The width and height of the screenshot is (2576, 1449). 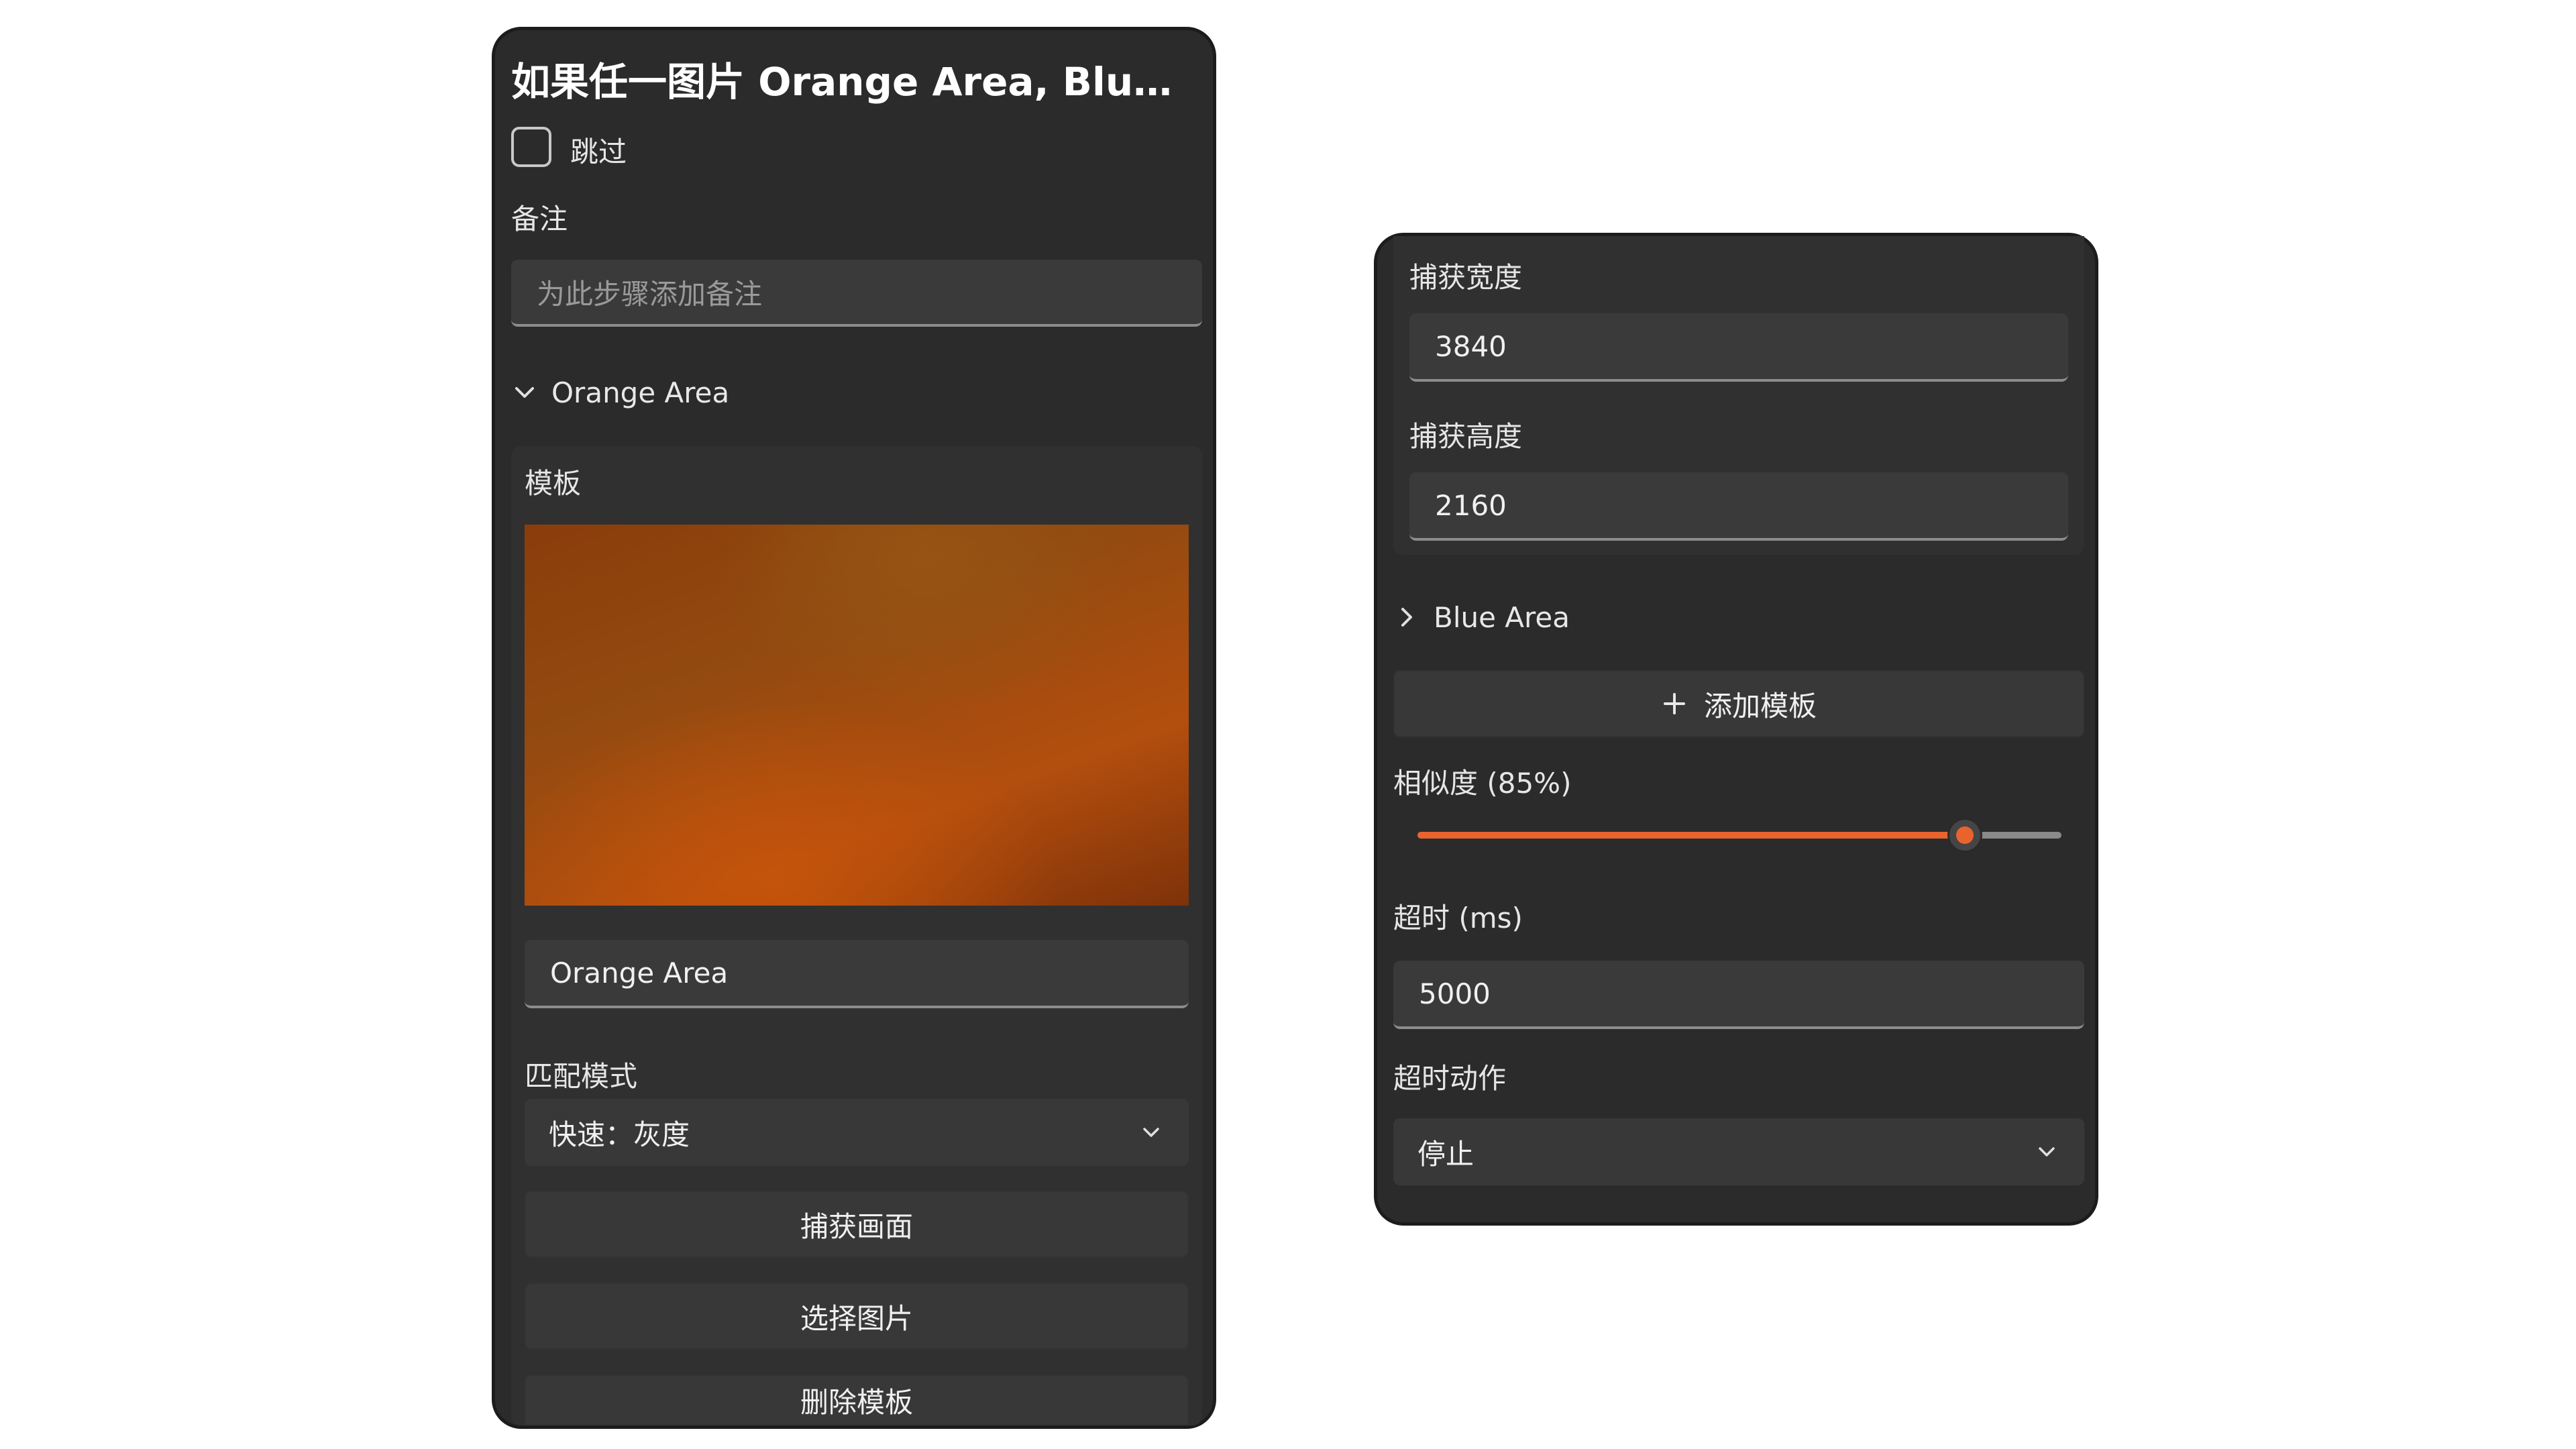 I want to click on capture-width-input: 3840, so click(x=1738, y=347).